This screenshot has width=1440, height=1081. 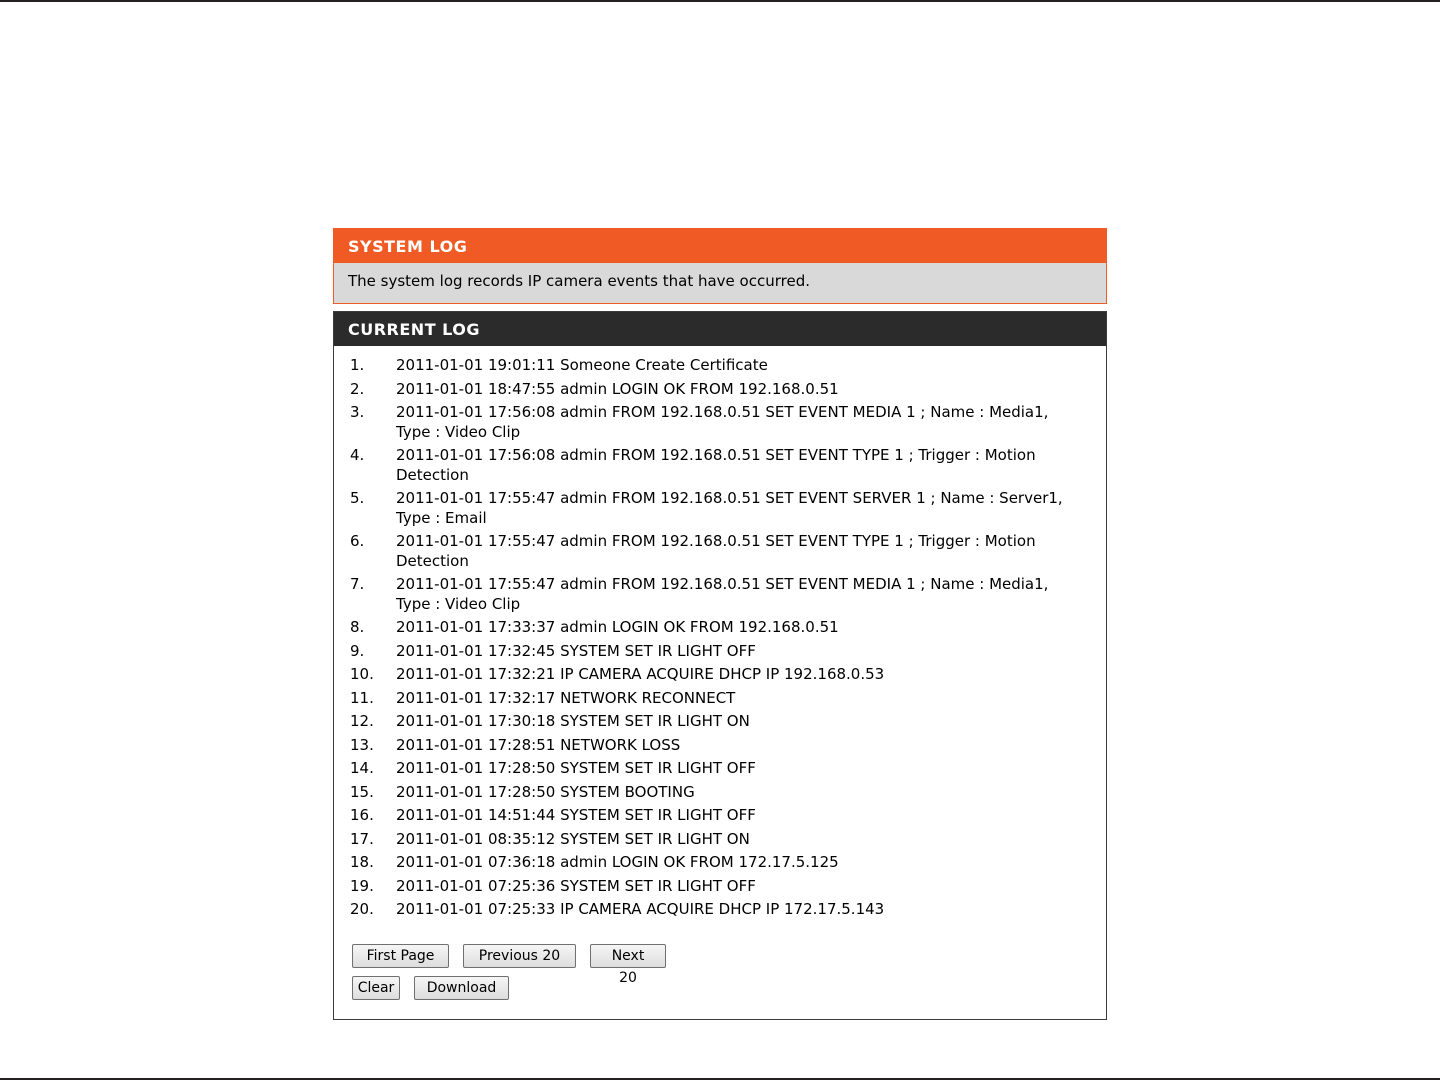 I want to click on log-entry-number: 12., so click(x=362, y=721).